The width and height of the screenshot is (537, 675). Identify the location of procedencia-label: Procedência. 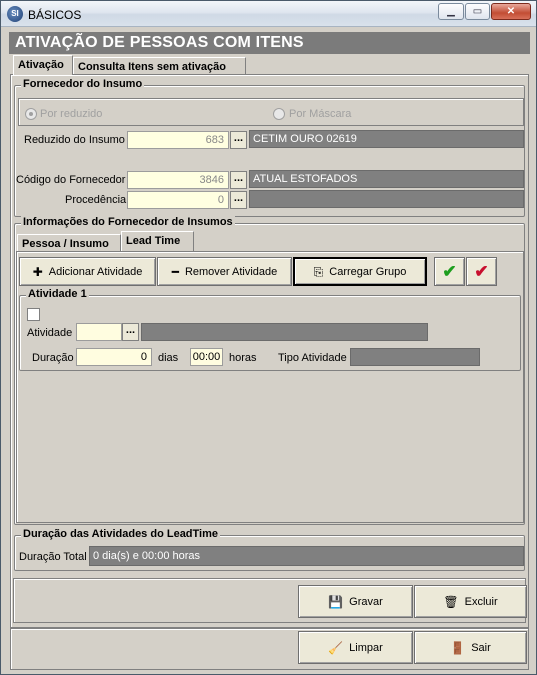
(96, 200).